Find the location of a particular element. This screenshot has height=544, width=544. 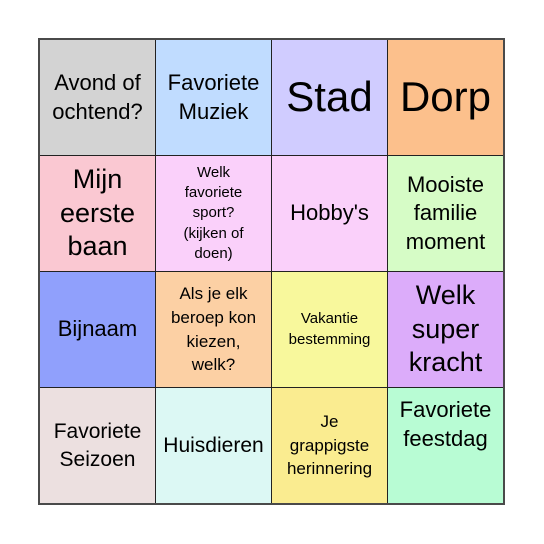

bingo-cell: Mooiste familie moment is located at coordinates (445, 213).